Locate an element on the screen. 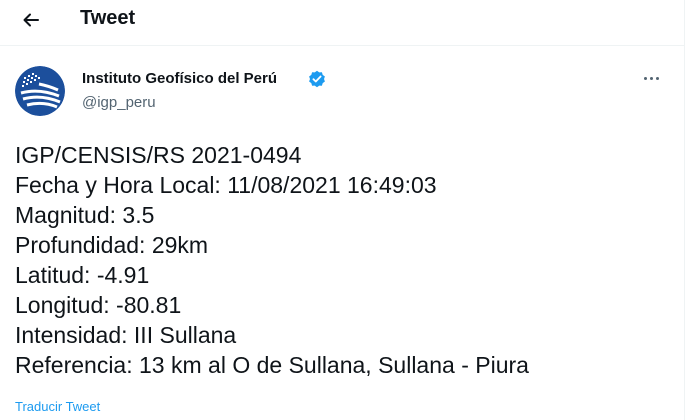  tweet-line: Intensidad: III Sullana is located at coordinates (126, 335).